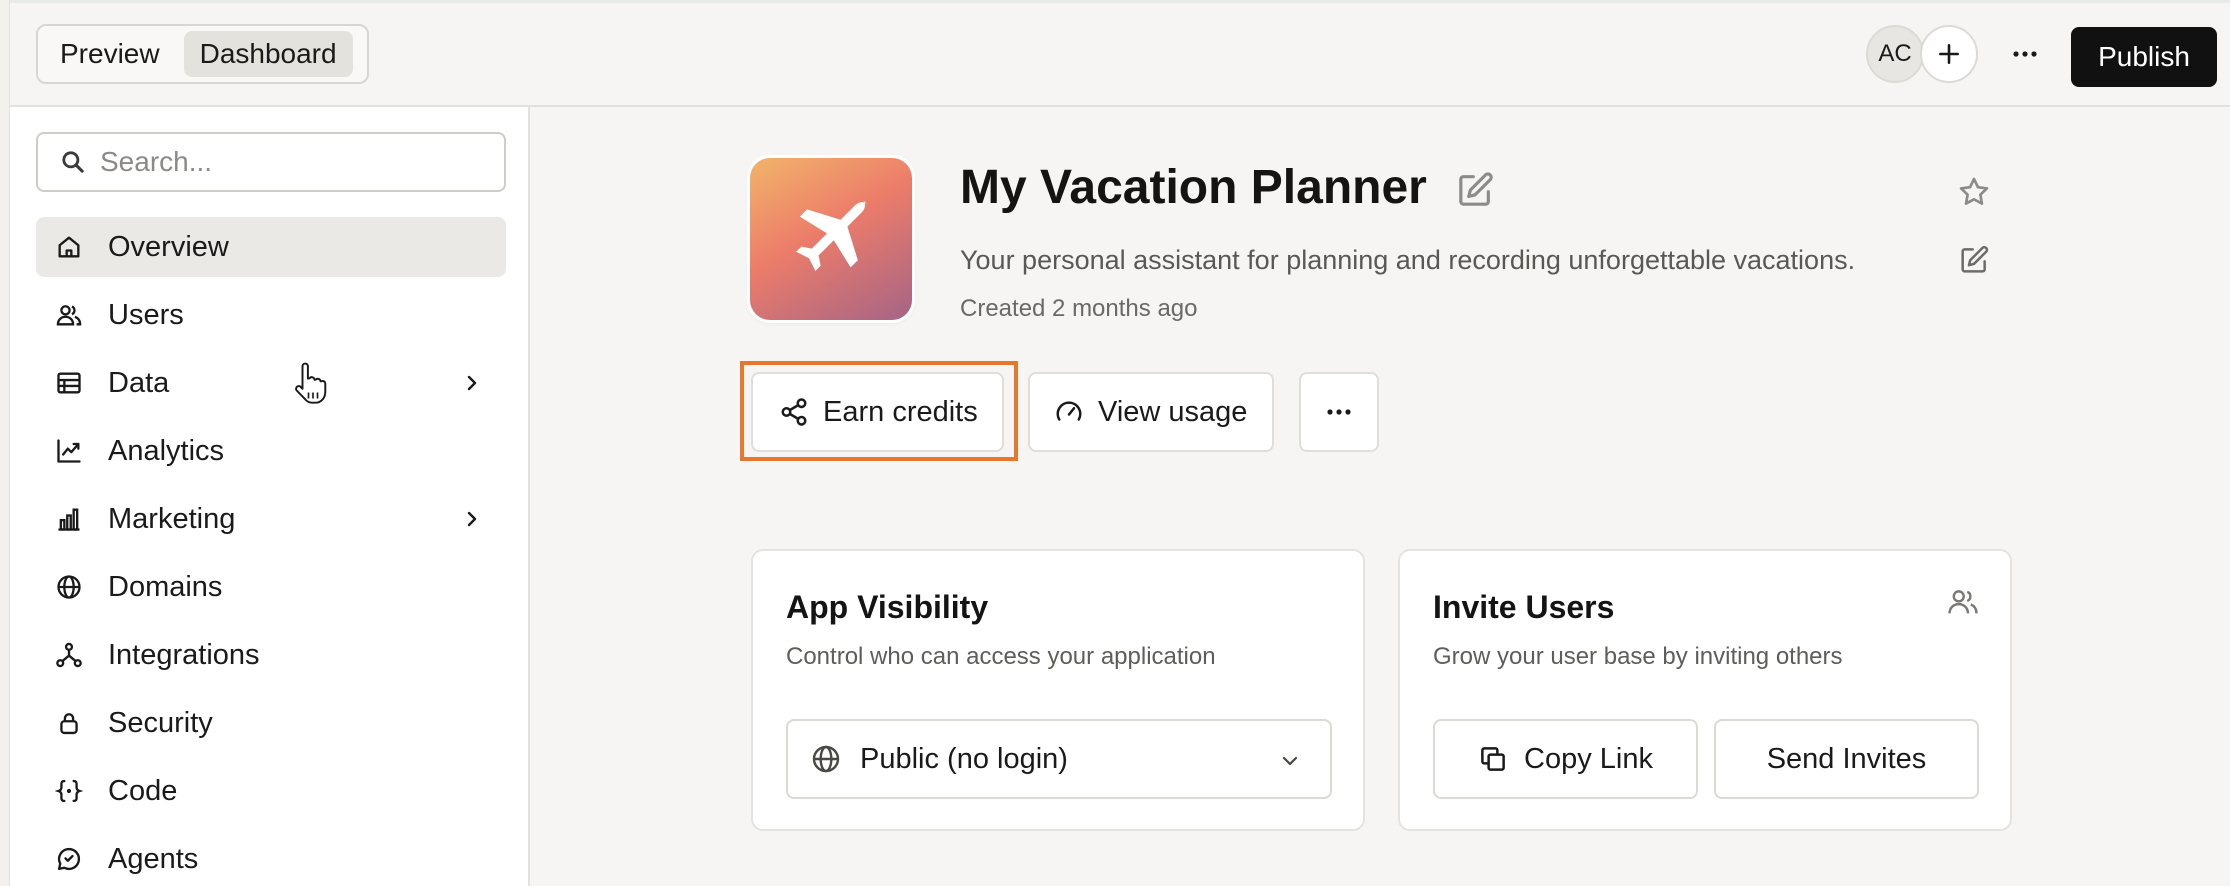 This screenshot has width=2230, height=886. What do you see at coordinates (153, 858) in the screenshot?
I see `sidebar-item-label: Agents` at bounding box center [153, 858].